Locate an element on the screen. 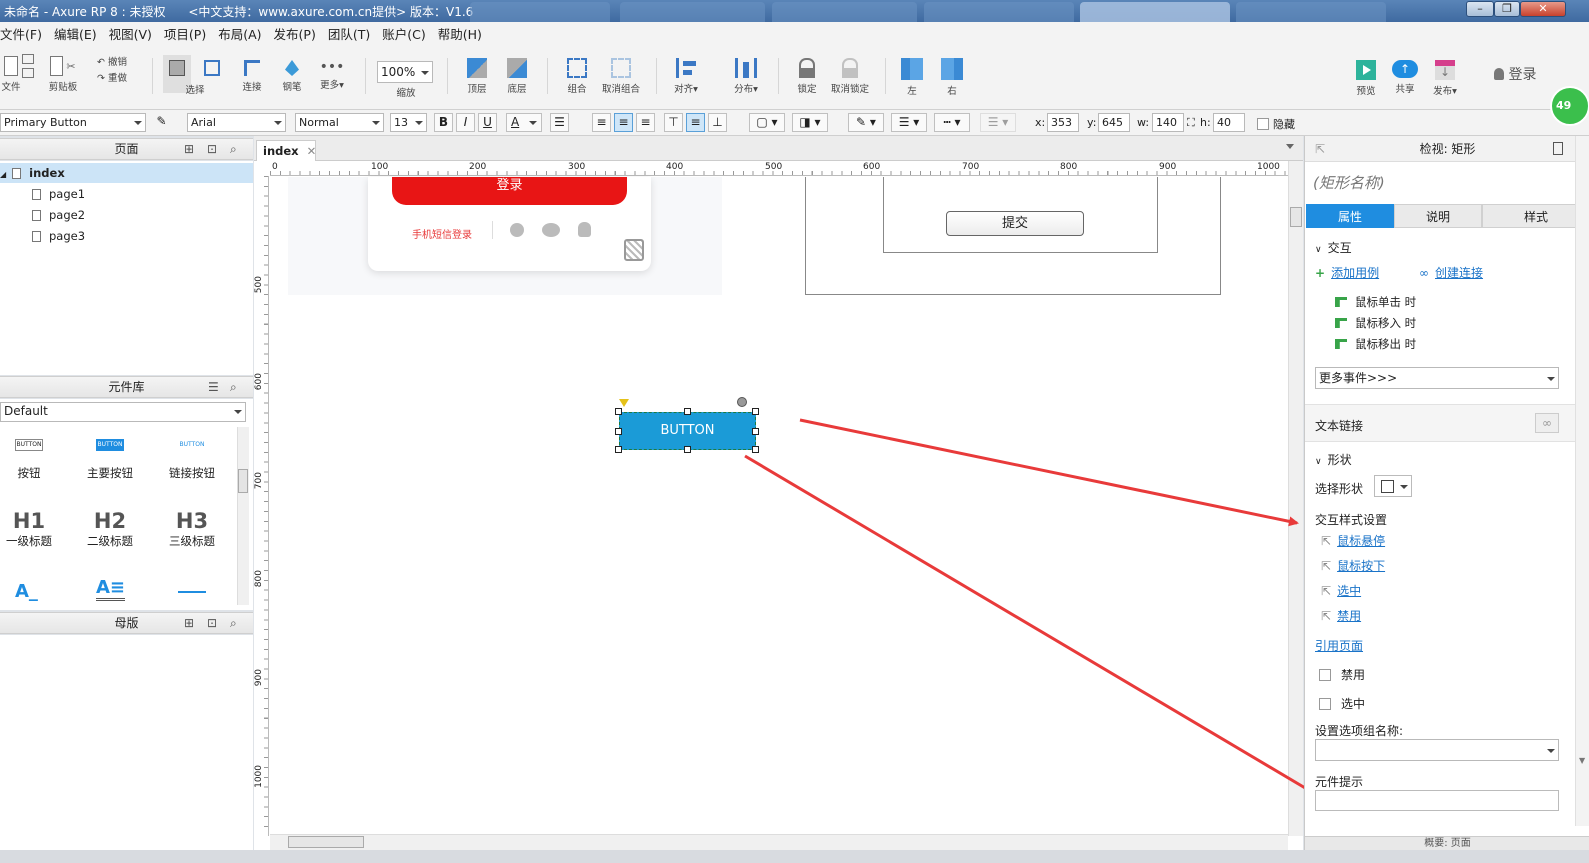 The width and height of the screenshot is (1589, 863). align-center-icon: ≡ is located at coordinates (623, 122).